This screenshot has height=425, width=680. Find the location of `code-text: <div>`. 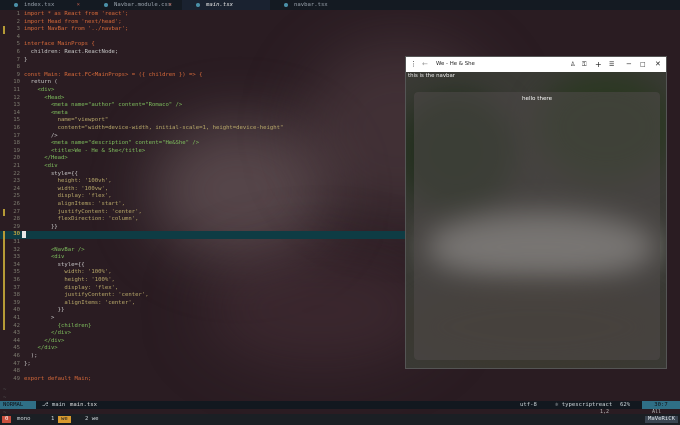

code-text: <div> is located at coordinates (39, 90).